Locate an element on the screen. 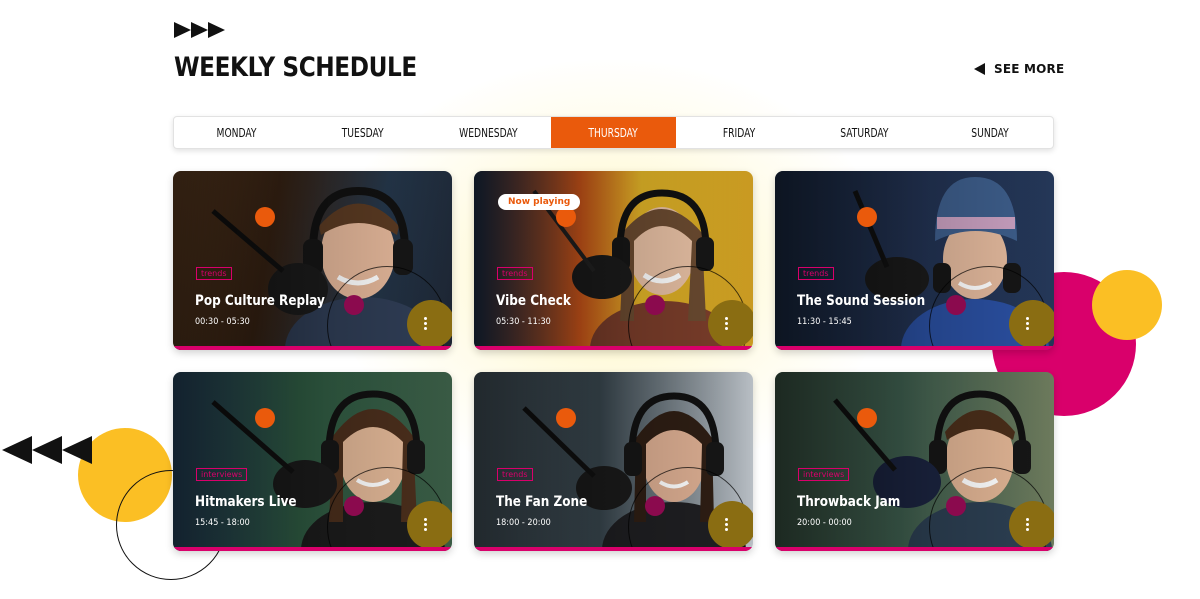 This screenshot has height=599, width=1200. show-name: Pop Culture Replay is located at coordinates (260, 301).